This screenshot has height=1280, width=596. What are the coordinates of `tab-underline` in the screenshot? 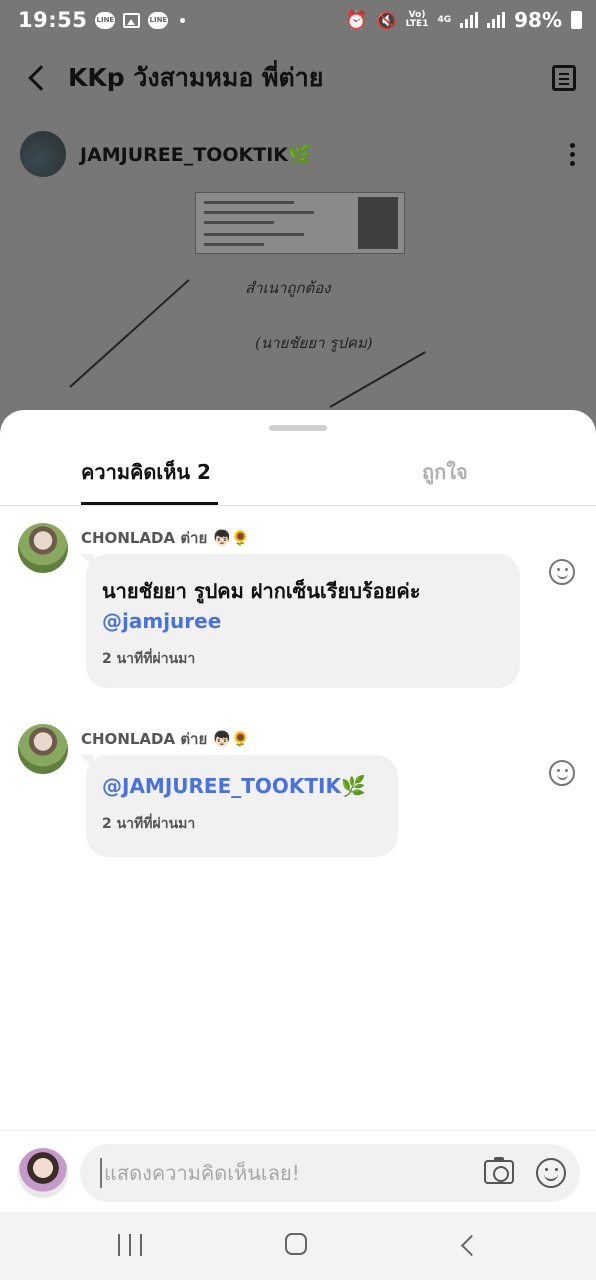 It's located at (149, 503).